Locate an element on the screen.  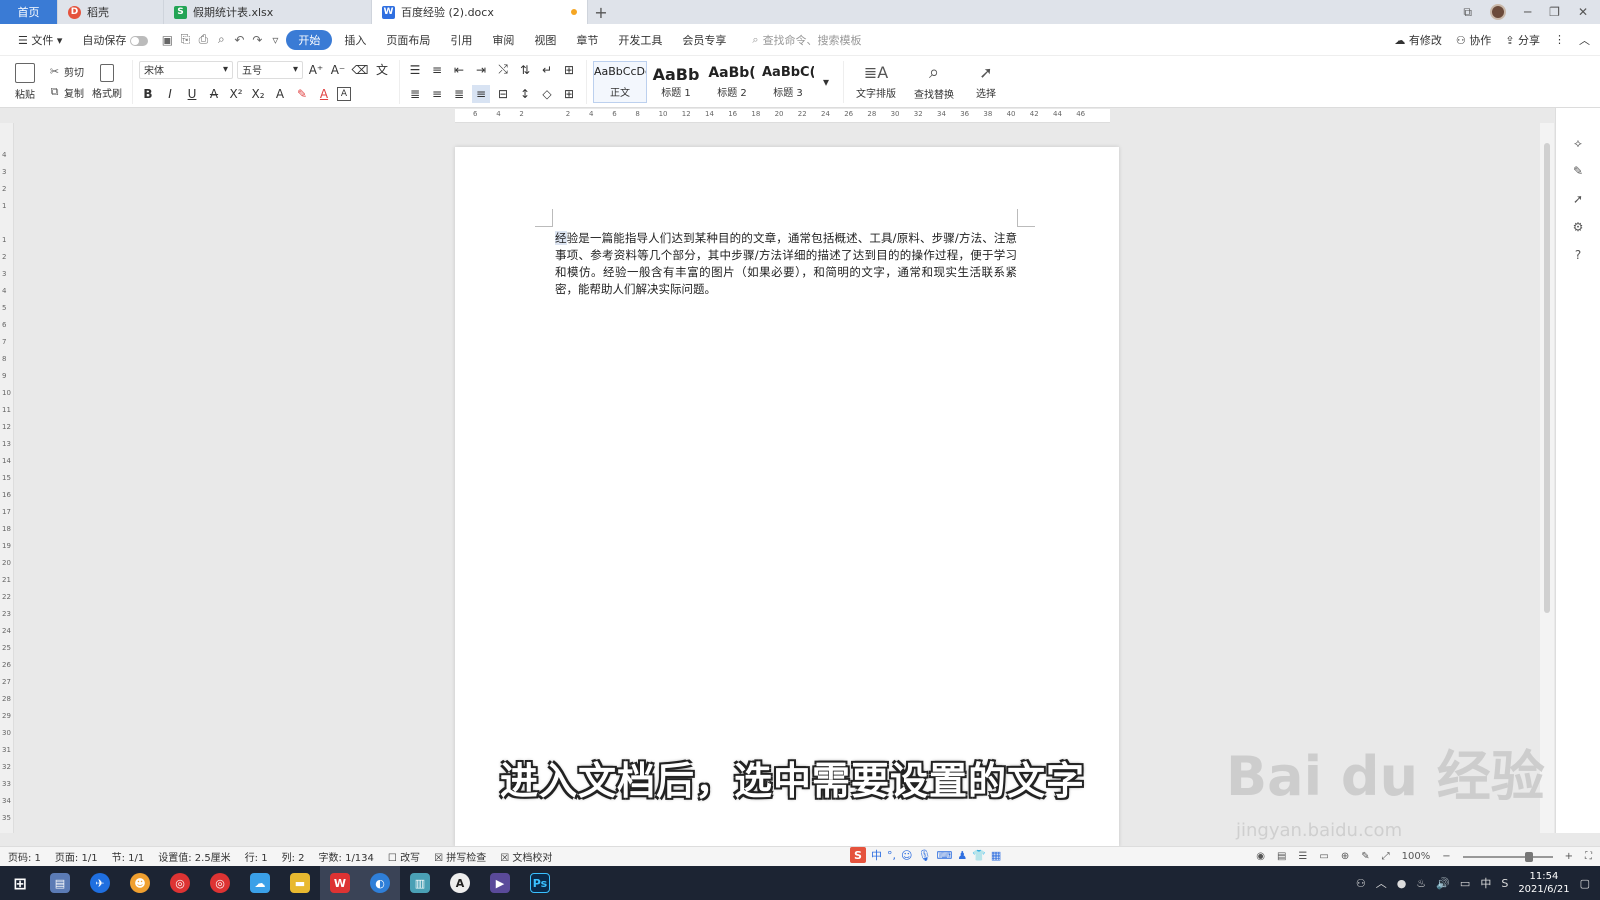
taskbar-media: ▶ is located at coordinates (500, 883).